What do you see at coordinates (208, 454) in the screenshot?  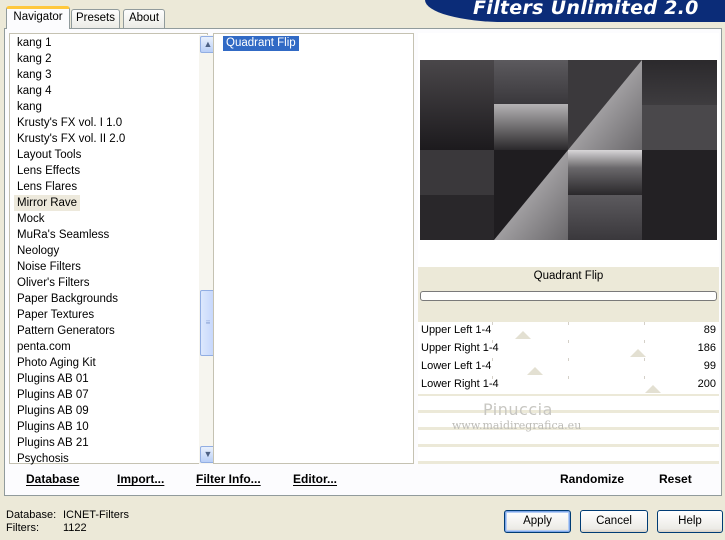 I see `chevron-down-icon: ▼` at bounding box center [208, 454].